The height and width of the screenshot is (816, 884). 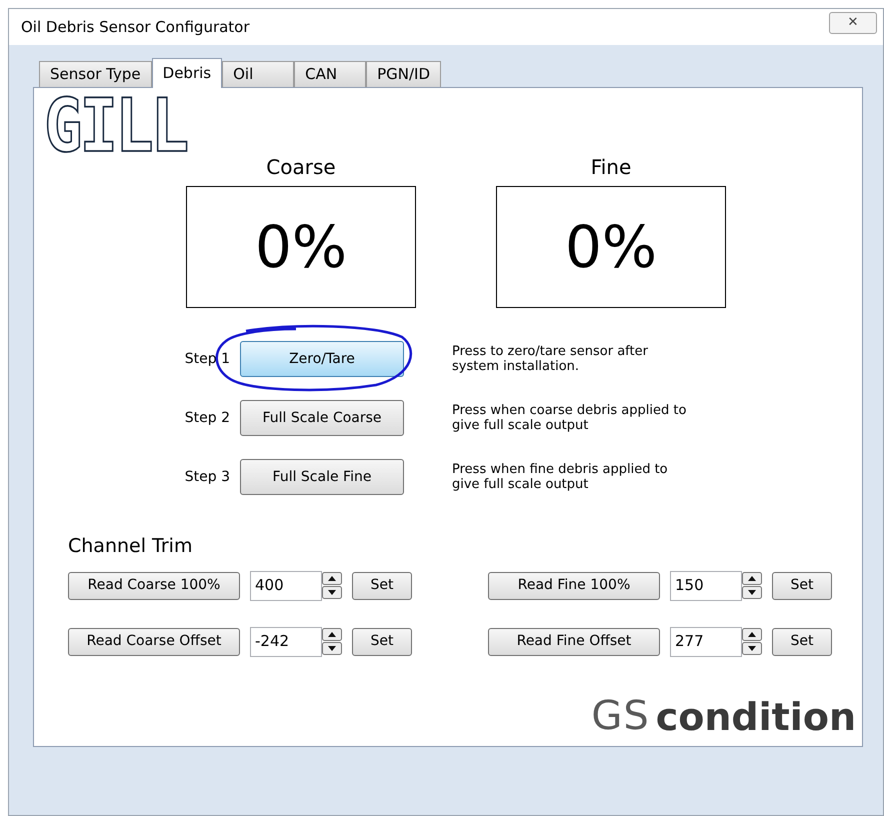 I want to click on step-note: Press to zero/tare sensor after system installation., so click(x=550, y=359).